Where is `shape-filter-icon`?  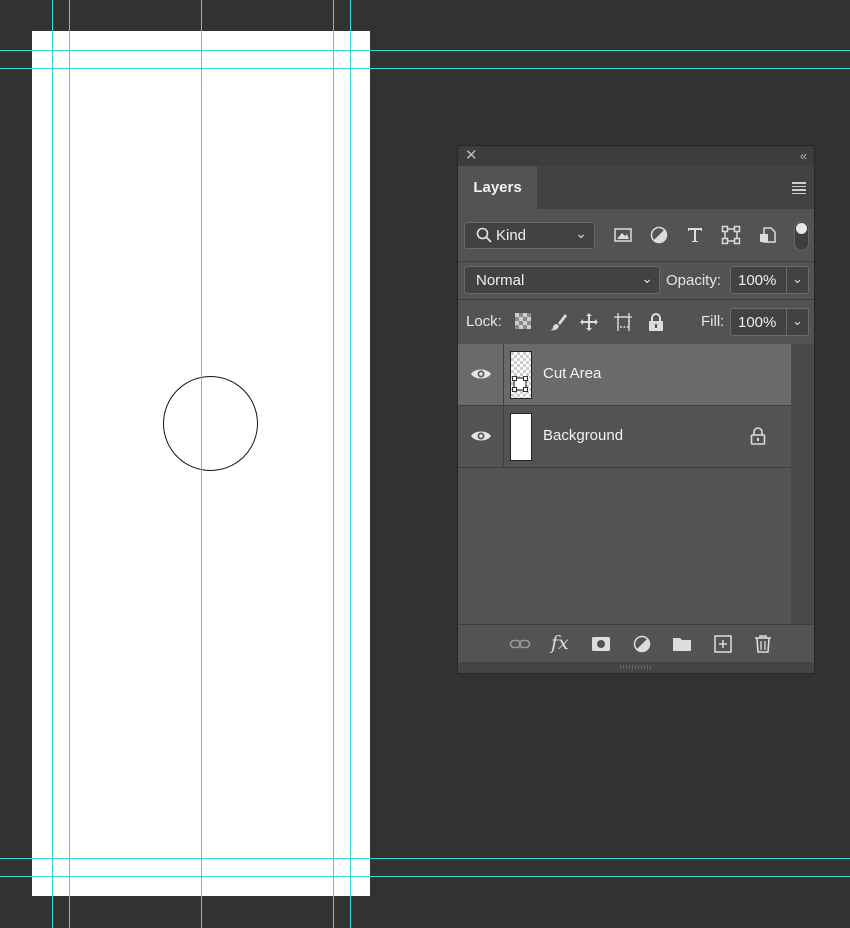 shape-filter-icon is located at coordinates (731, 235).